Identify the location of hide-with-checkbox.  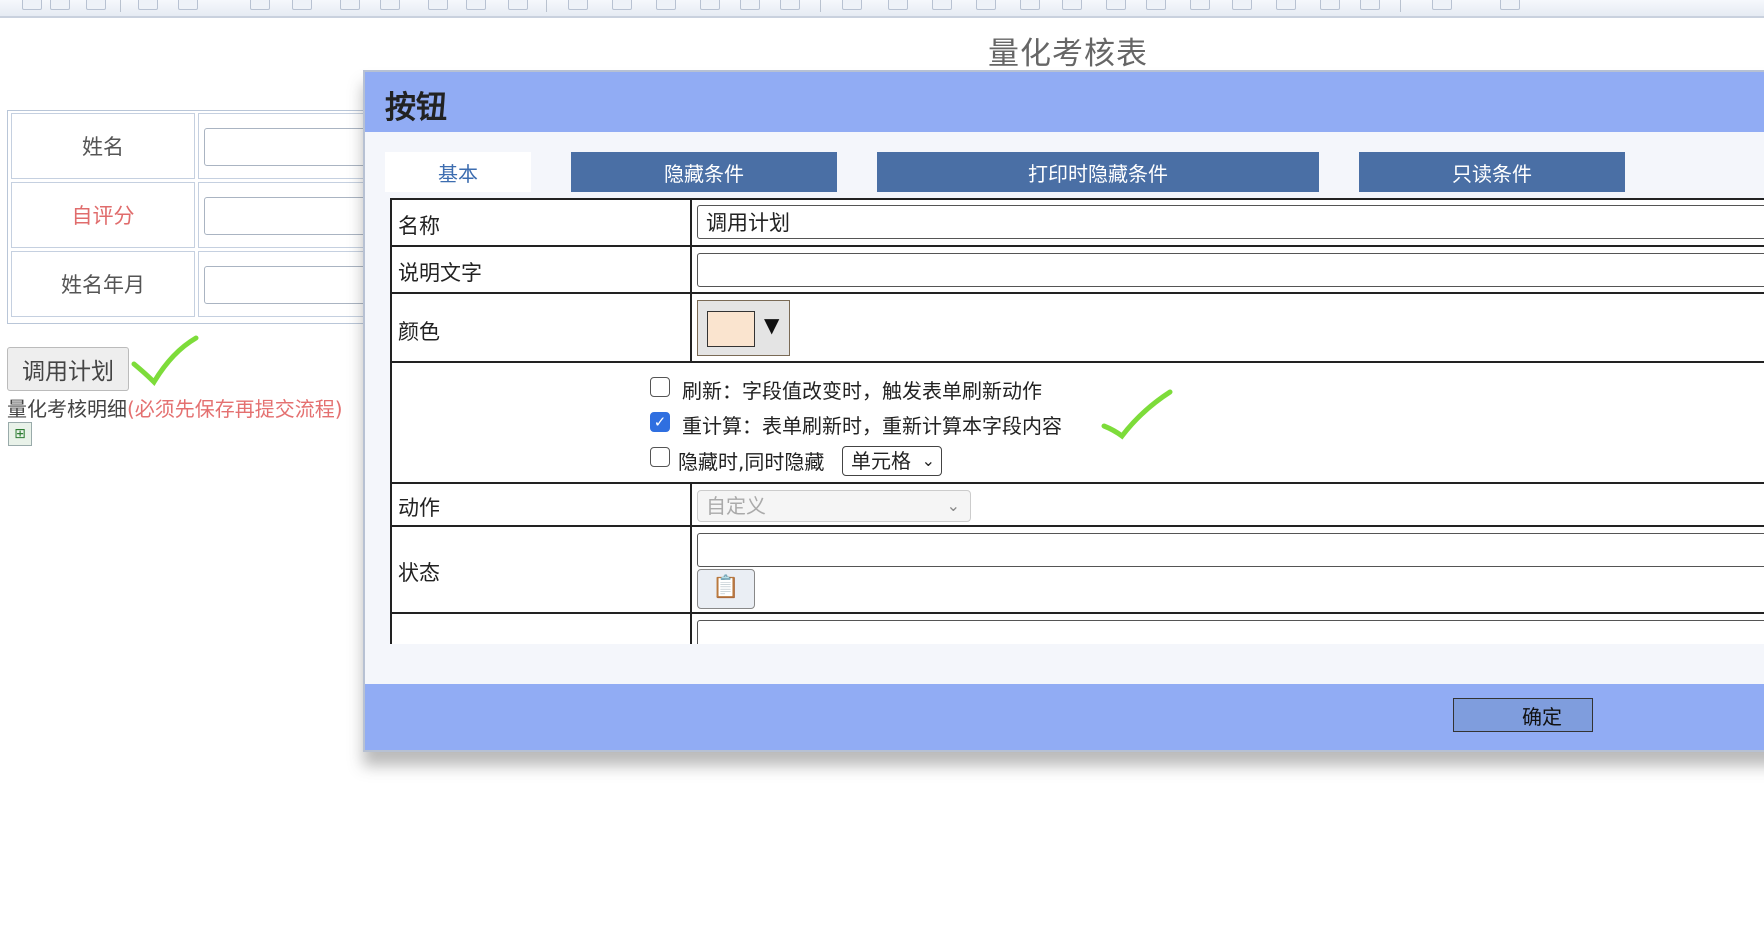
(660, 457).